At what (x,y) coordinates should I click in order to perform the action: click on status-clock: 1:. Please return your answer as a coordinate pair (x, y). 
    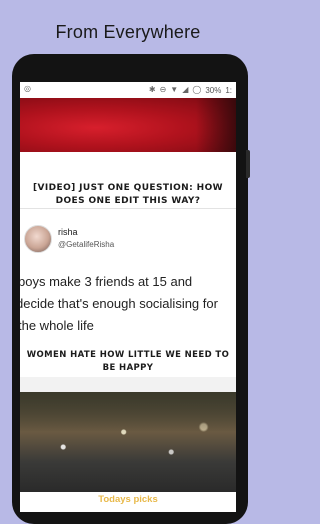
    Looking at the image, I should click on (228, 90).